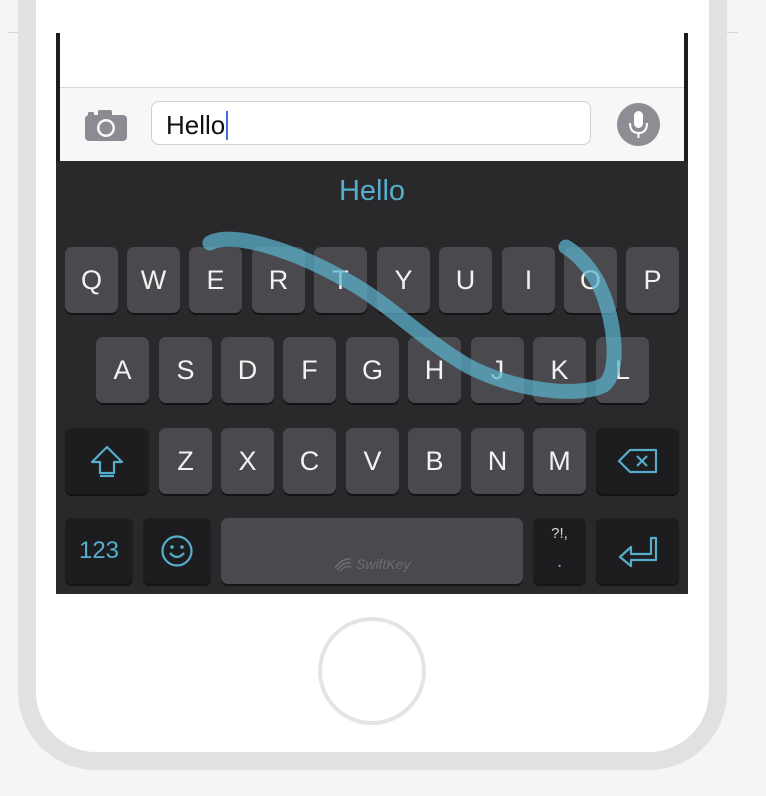 This screenshot has height=796, width=766. Describe the element at coordinates (185, 370) in the screenshot. I see `key-s: S` at that location.